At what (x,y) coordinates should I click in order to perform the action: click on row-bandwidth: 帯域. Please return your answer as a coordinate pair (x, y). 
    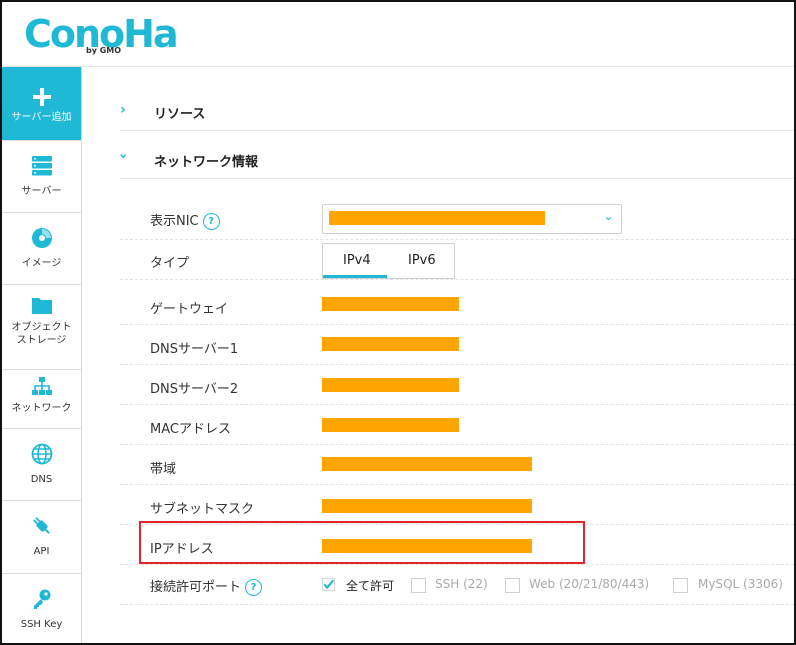
    Looking at the image, I should click on (457, 464).